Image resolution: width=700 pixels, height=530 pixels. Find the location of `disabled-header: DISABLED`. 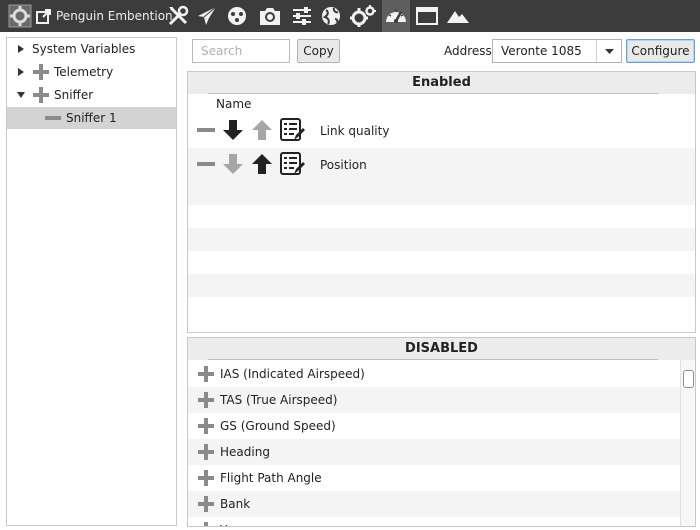

disabled-header: DISABLED is located at coordinates (441, 349).